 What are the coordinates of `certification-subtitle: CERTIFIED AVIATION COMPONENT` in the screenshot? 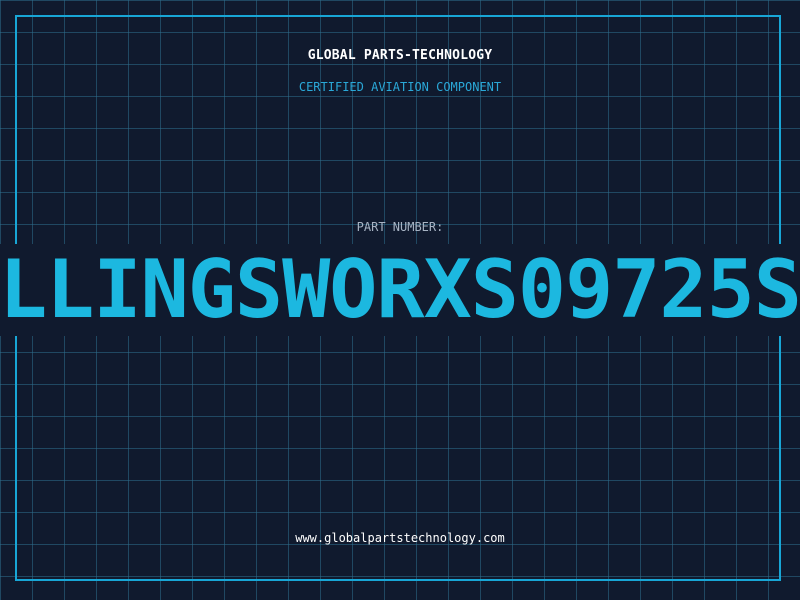 It's located at (400, 87).